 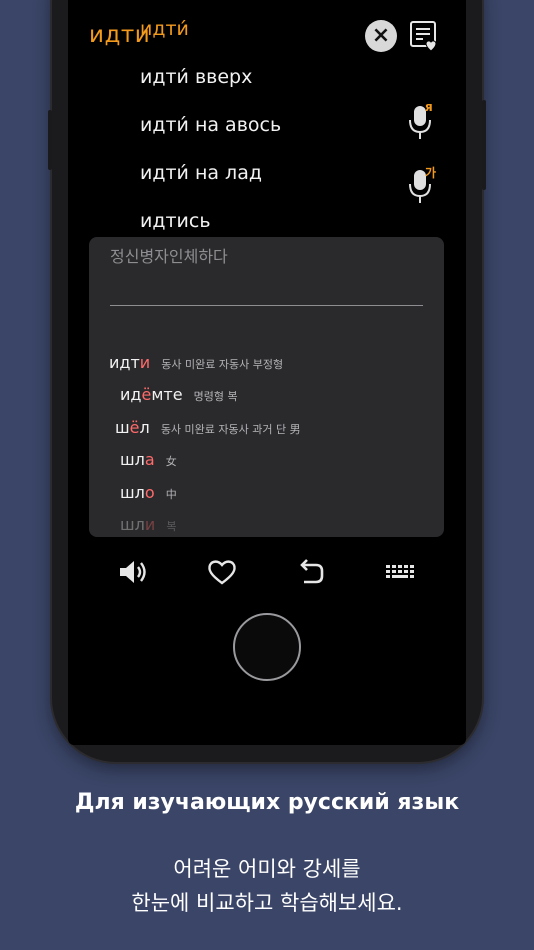 I want to click on mic-language-badge: я, so click(x=429, y=107).